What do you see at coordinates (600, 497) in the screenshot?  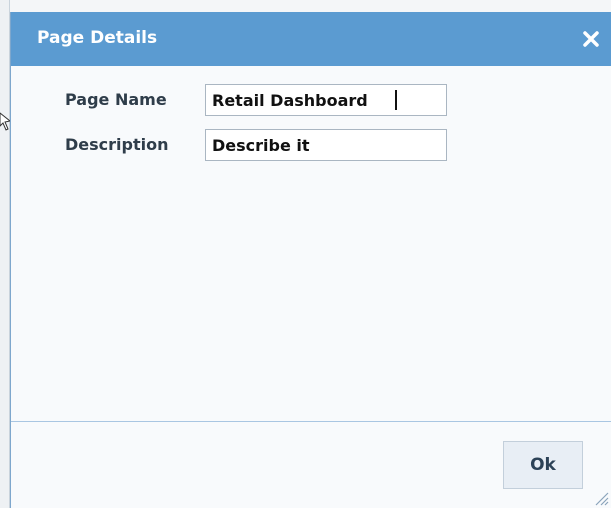 I see `resize-grip-icon` at bounding box center [600, 497].